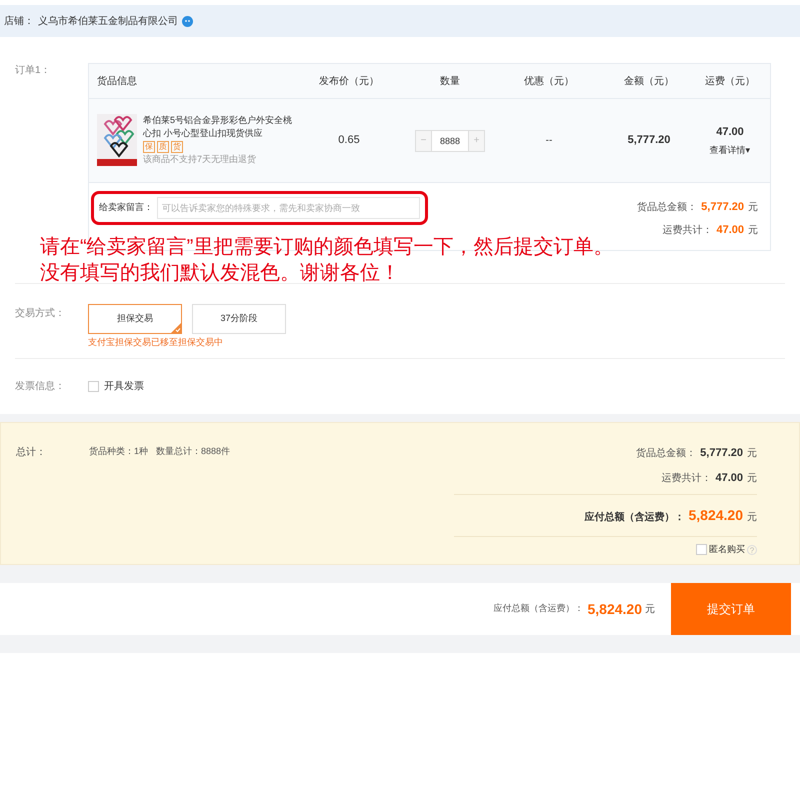 This screenshot has height=800, width=800. Describe the element at coordinates (193, 451) in the screenshot. I see `quantity-total: 数量总计：8888件` at that location.